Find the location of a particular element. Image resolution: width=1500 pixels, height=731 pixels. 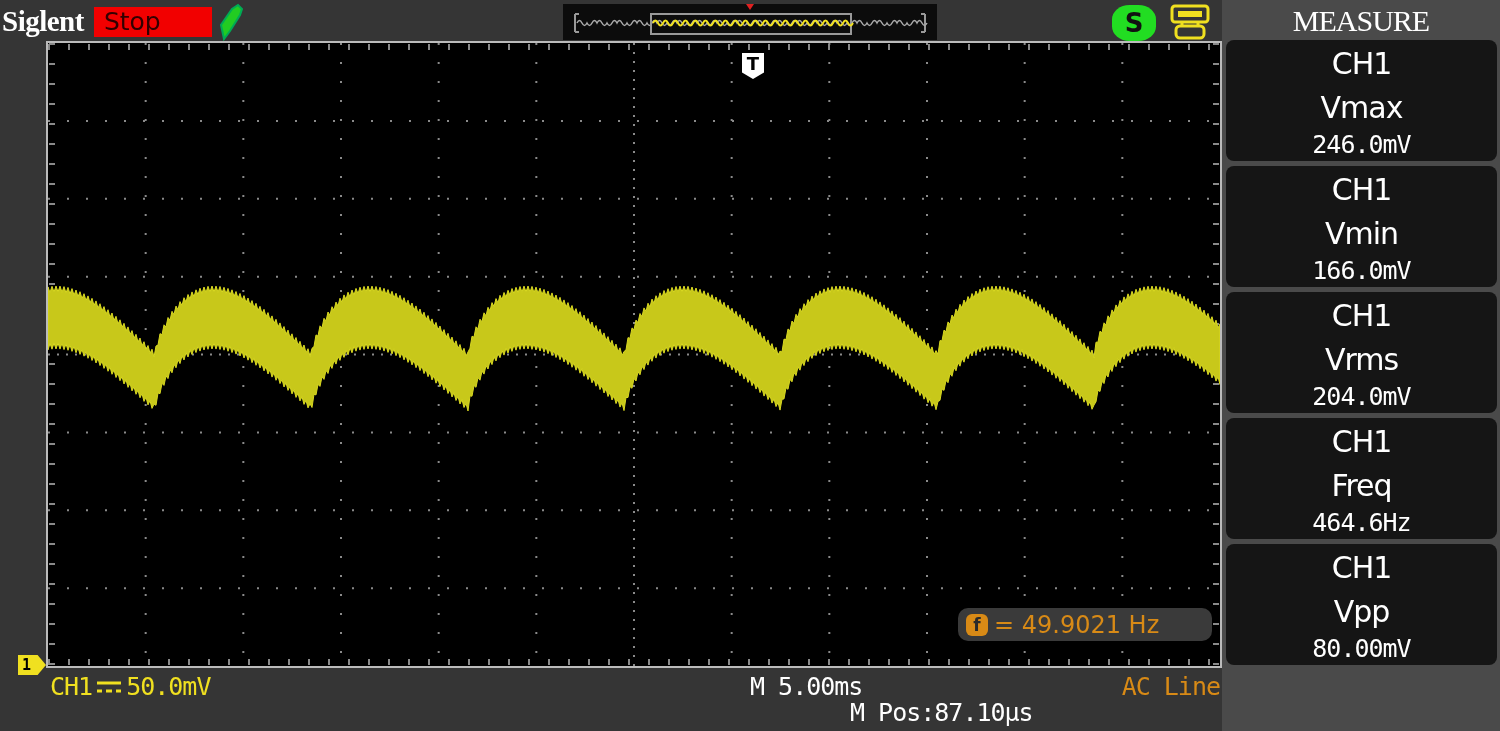

measurement-value: 464.6Hz is located at coordinates (1361, 522).